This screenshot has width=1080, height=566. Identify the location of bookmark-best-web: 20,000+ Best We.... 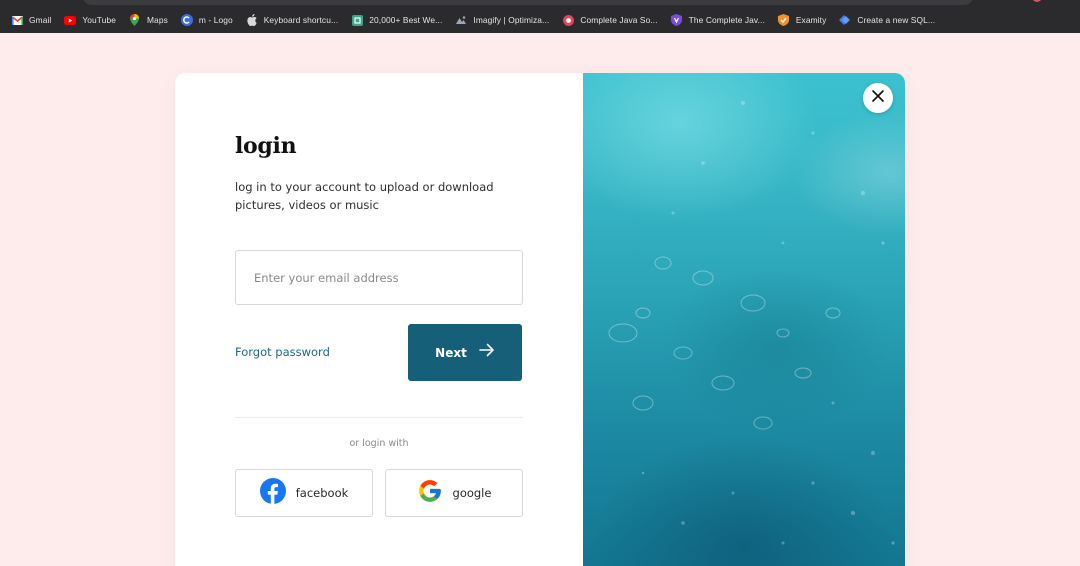
(396, 20).